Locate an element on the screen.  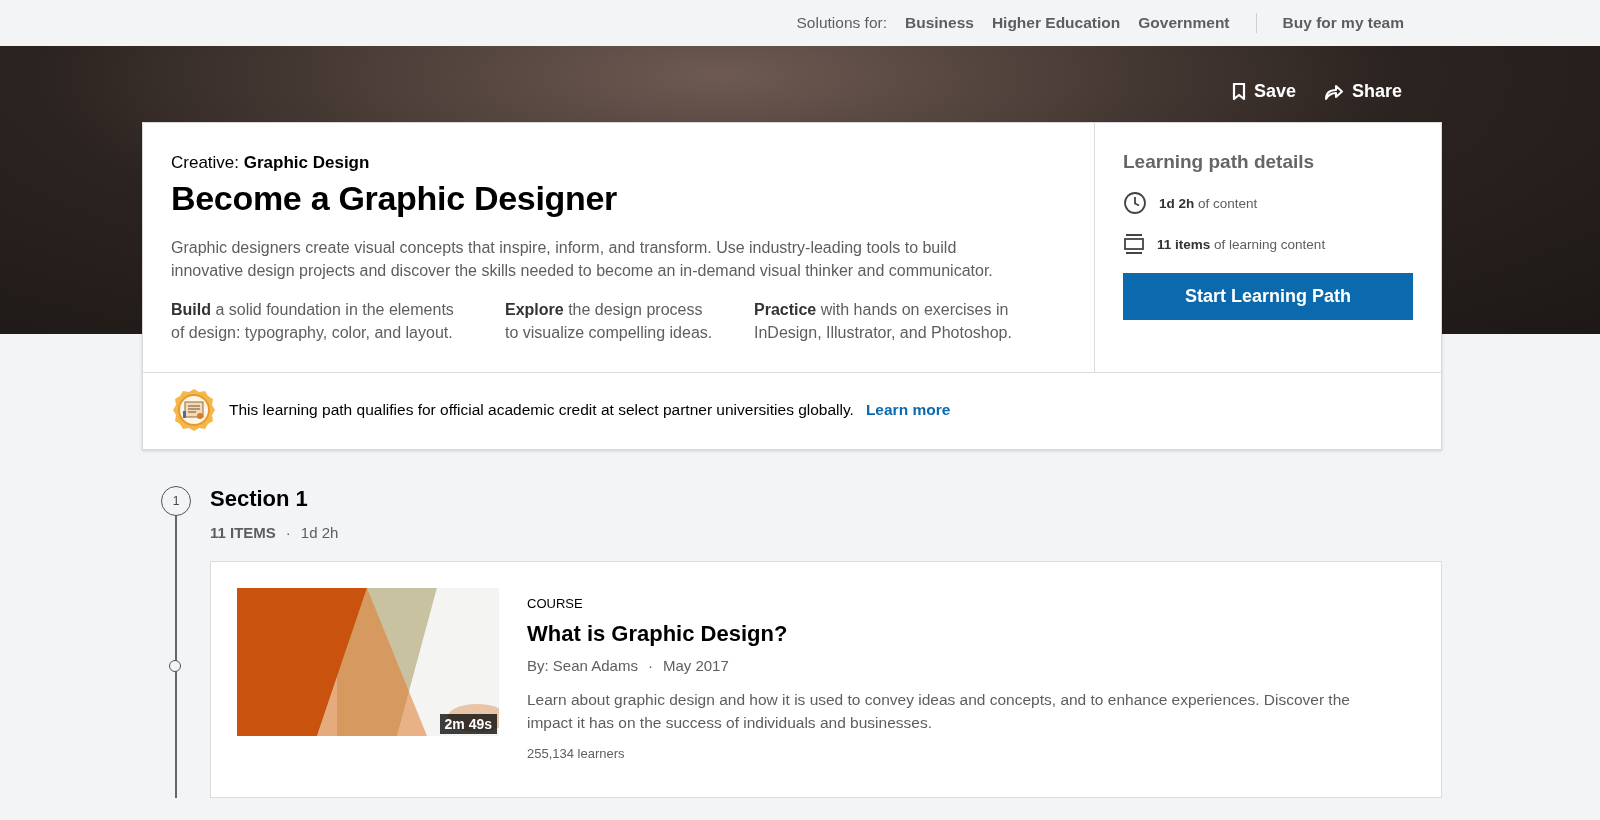
section-number: 1 is located at coordinates (176, 501).